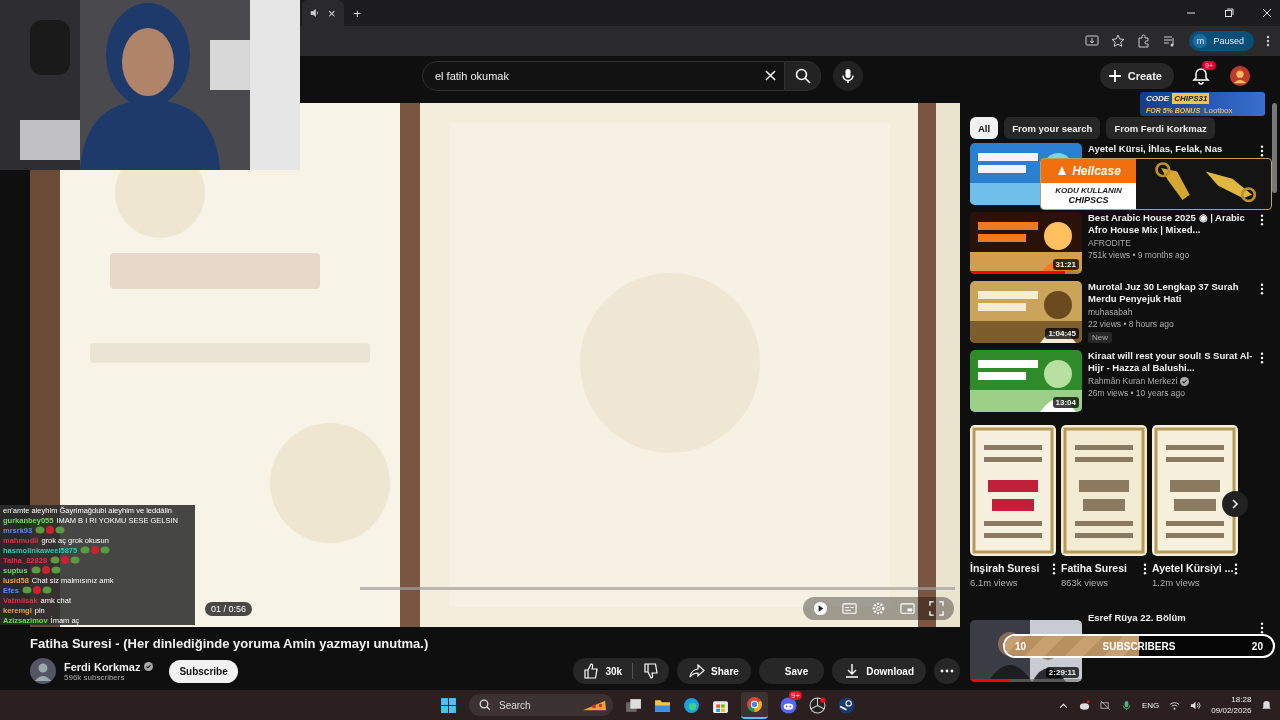 The image size is (1280, 720). Describe the element at coordinates (1094, 568) in the screenshot. I see `short-title: Fatiha Suresi` at that location.